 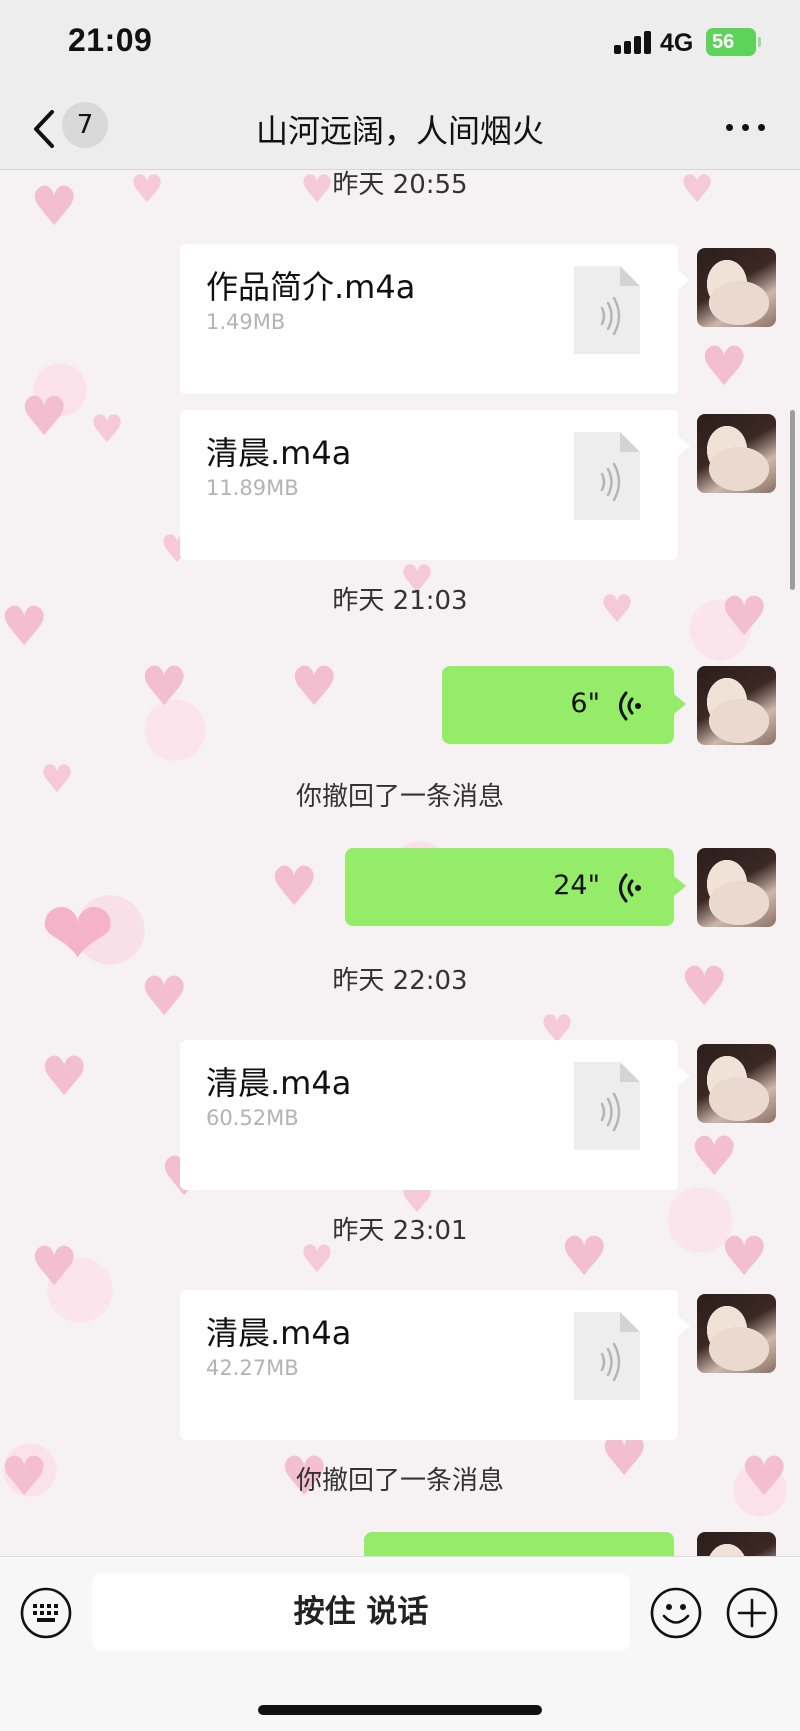 What do you see at coordinates (110, 40) in the screenshot?
I see `status-time: 21:09` at bounding box center [110, 40].